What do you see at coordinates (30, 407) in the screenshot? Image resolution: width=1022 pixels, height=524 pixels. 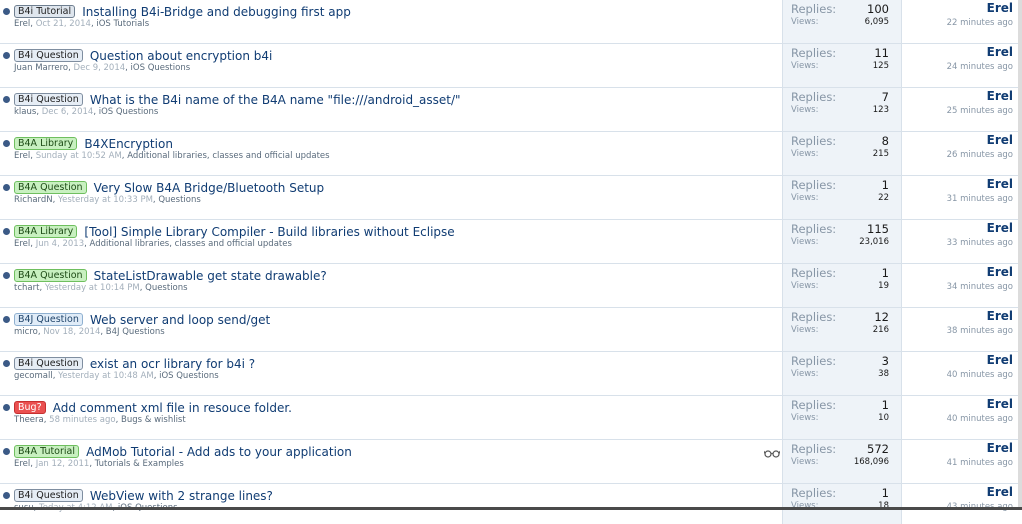 I see `thread-prefix-badge: Bug?` at bounding box center [30, 407].